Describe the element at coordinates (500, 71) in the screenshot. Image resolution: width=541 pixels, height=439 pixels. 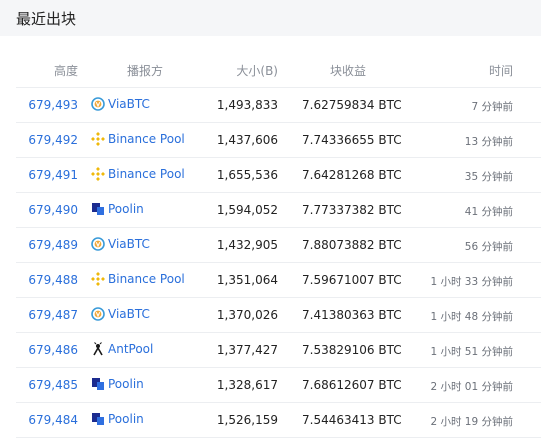
I see `column-header-time: 时间` at that location.